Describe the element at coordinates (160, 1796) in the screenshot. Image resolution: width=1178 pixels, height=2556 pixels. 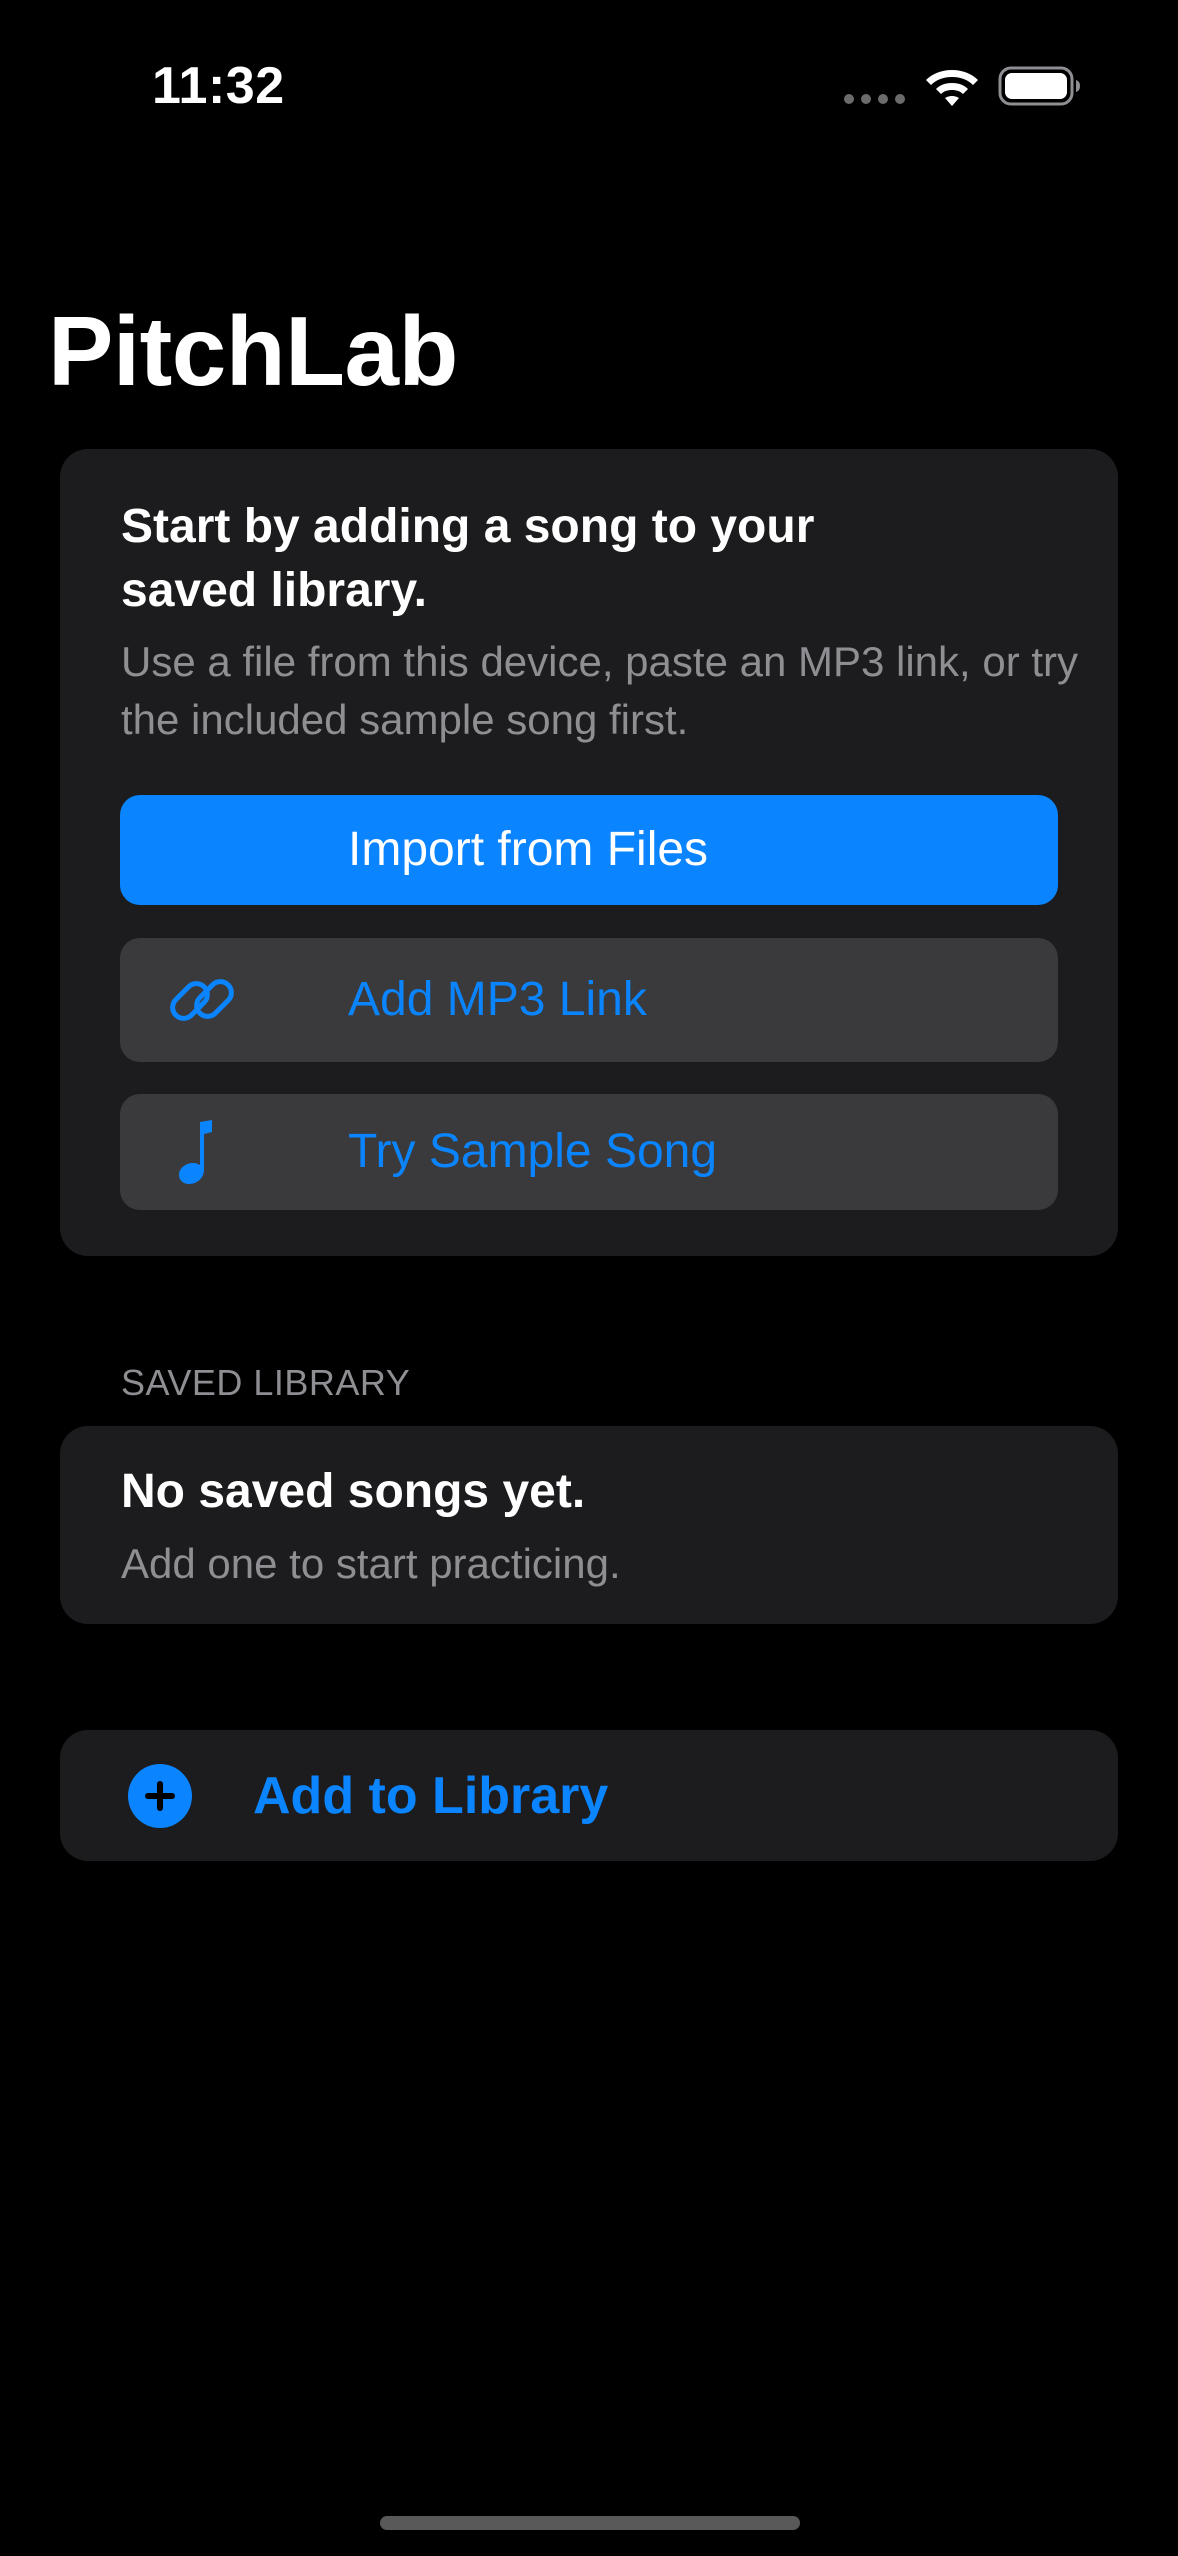
I see `plus-circle-icon` at that location.